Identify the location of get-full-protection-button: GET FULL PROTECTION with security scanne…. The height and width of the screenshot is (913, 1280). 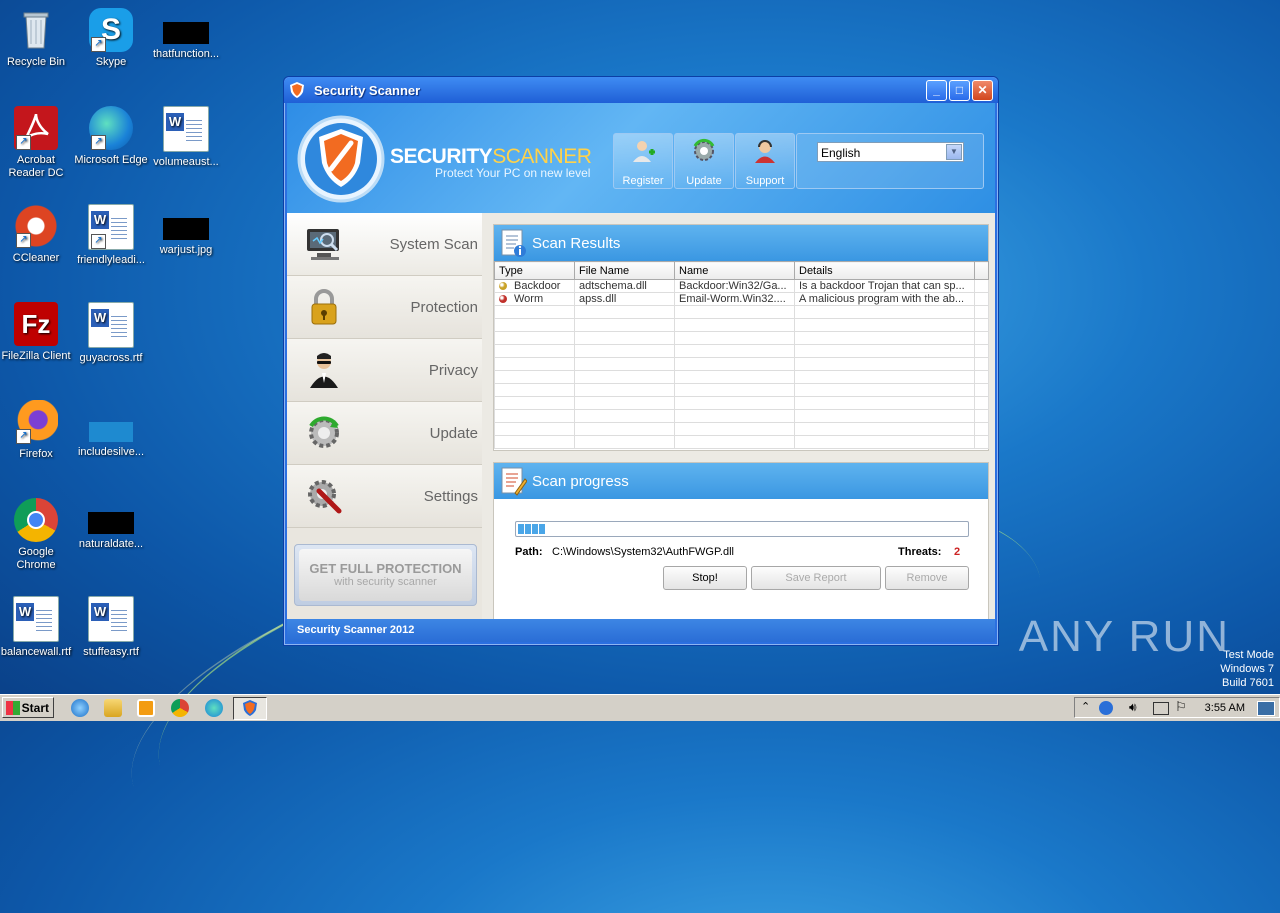
(385, 575).